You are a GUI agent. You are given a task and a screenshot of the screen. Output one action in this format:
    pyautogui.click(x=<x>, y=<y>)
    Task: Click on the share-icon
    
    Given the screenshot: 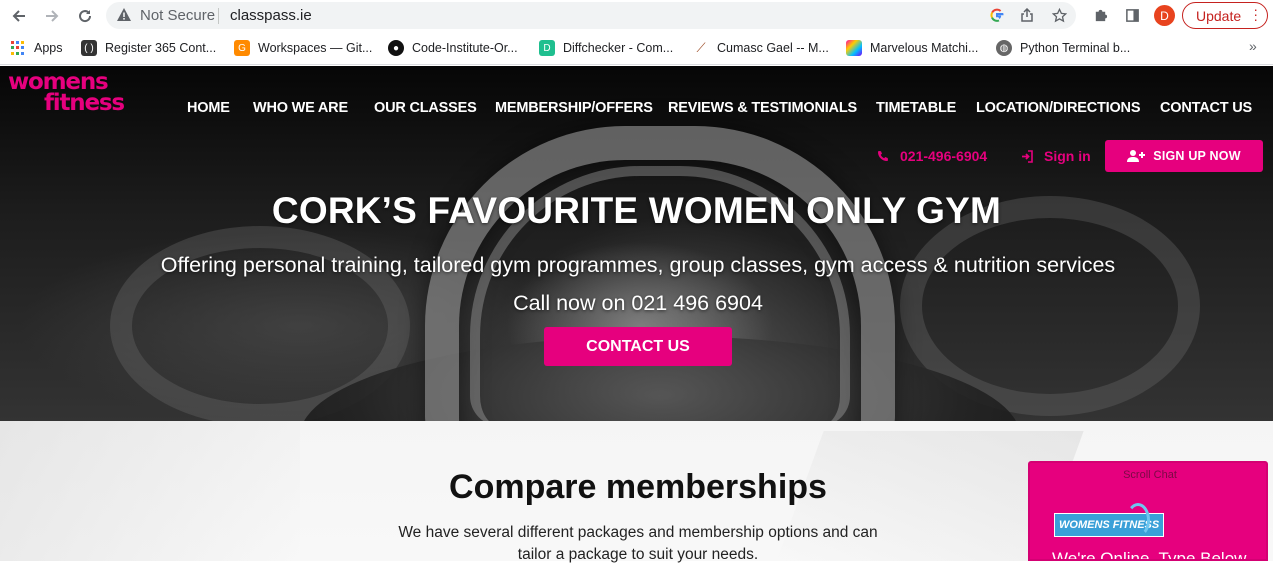 What is the action you would take?
    pyautogui.click(x=1027, y=15)
    